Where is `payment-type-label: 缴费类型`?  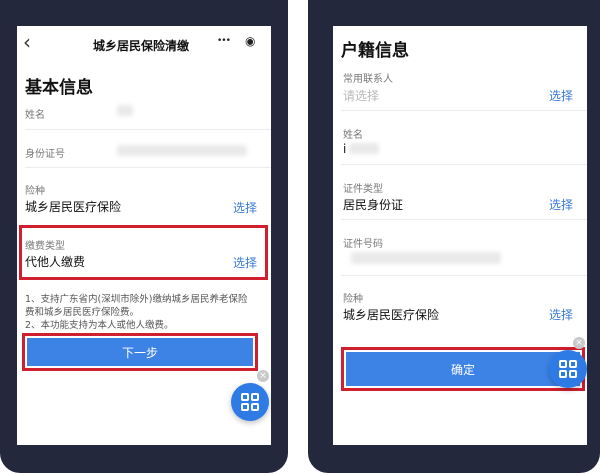 payment-type-label: 缴费类型 is located at coordinates (45, 246).